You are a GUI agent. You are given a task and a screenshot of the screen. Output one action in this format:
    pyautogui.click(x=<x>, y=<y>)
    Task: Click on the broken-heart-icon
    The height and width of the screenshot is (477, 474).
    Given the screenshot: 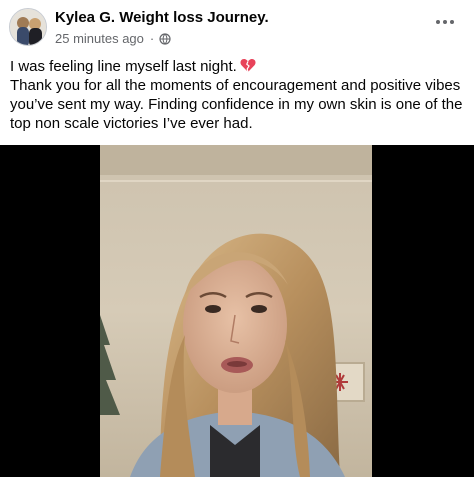 What is the action you would take?
    pyautogui.click(x=248, y=65)
    